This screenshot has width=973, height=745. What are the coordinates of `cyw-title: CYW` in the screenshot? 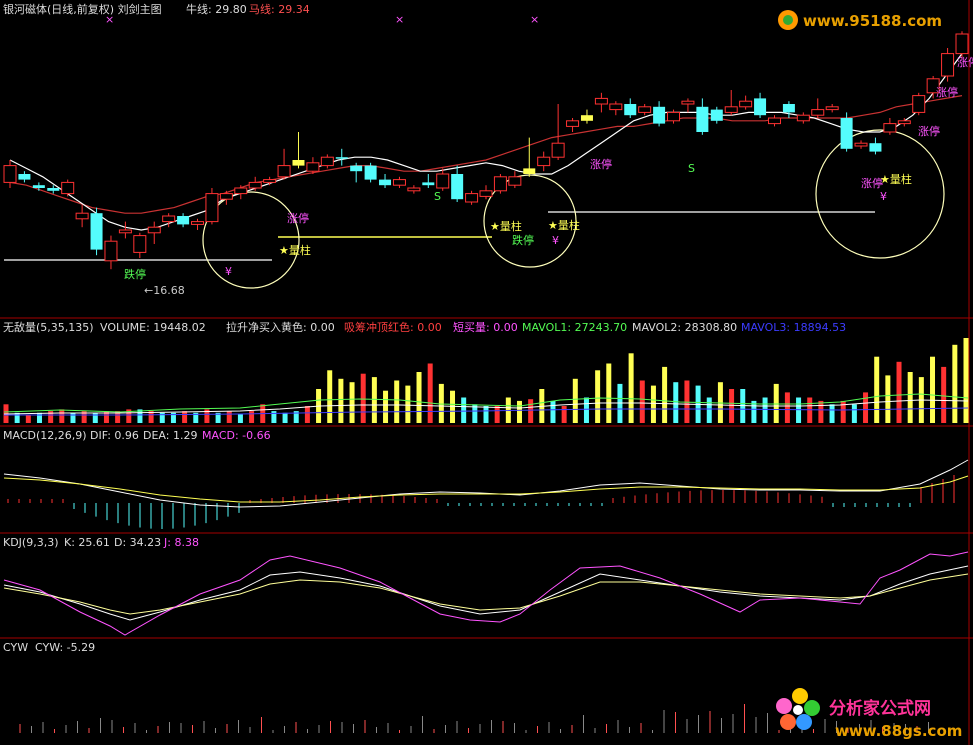 It's located at (15, 647).